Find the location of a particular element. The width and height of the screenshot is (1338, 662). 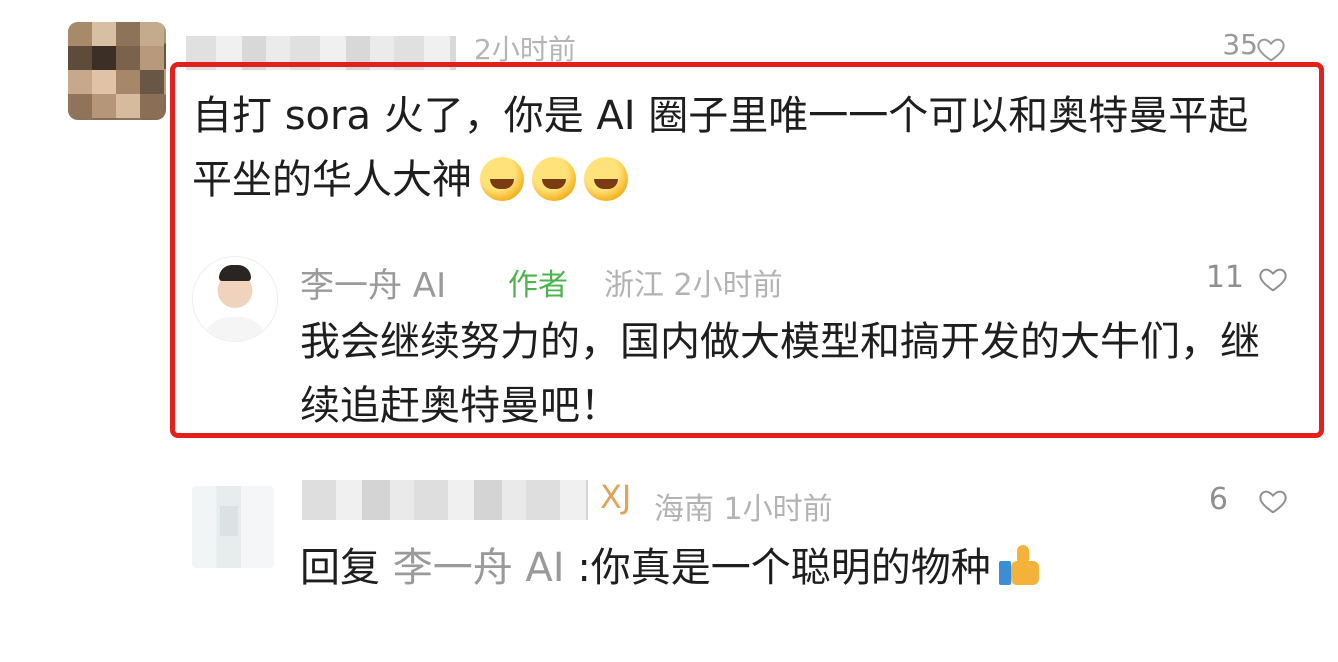

reply-prefix: 回复 is located at coordinates (340, 568).